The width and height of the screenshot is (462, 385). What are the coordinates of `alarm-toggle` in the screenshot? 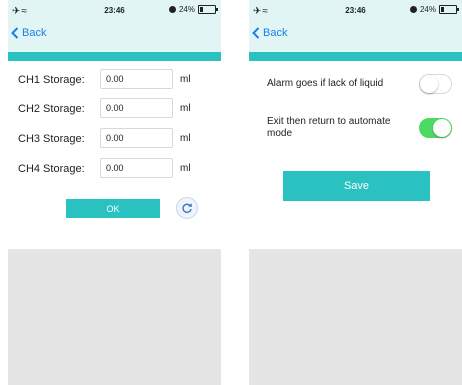 It's located at (435, 84).